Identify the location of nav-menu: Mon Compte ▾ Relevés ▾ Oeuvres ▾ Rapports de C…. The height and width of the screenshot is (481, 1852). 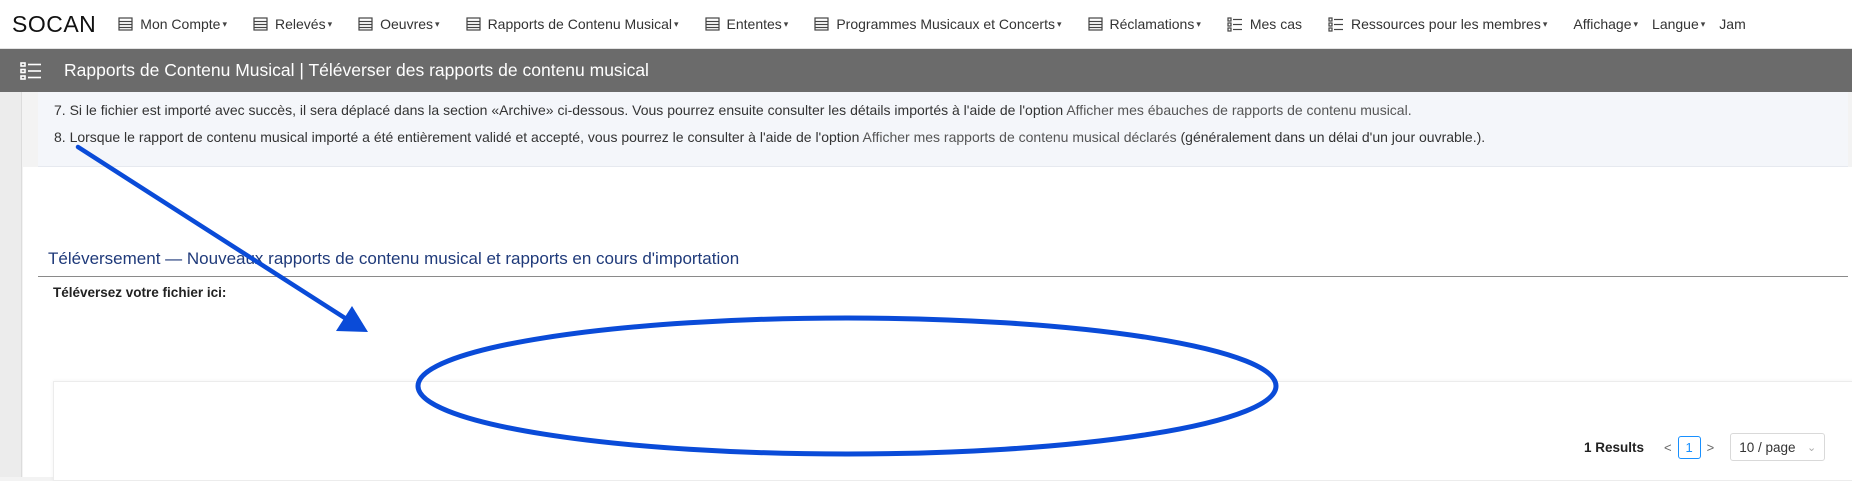
(938, 24).